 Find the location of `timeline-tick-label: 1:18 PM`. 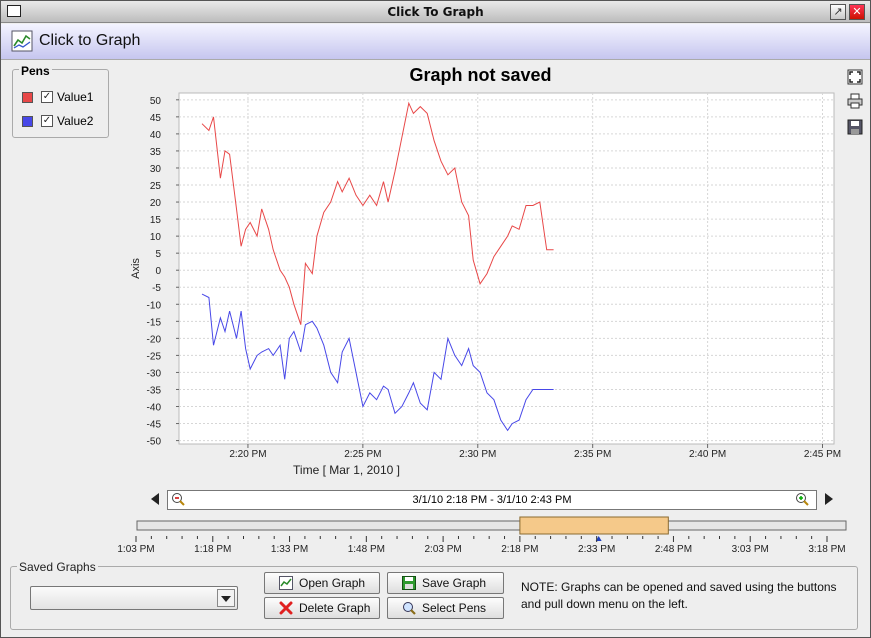

timeline-tick-label: 1:18 PM is located at coordinates (212, 549).